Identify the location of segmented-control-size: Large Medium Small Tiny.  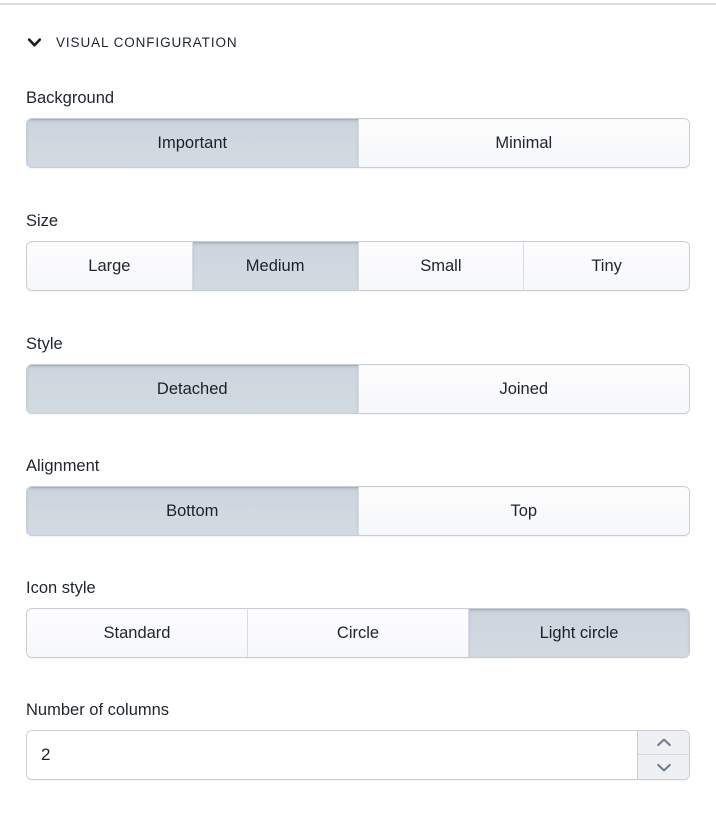
(358, 266).